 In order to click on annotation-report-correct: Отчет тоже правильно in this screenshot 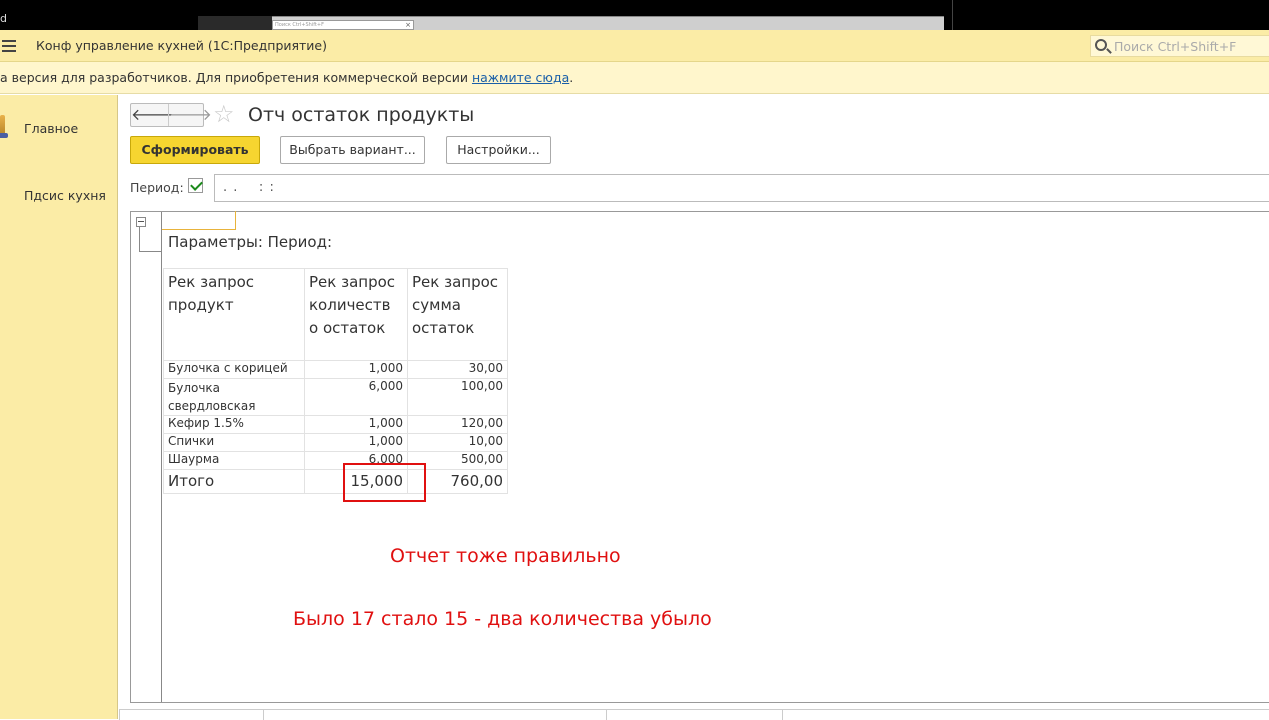, I will do `click(505, 556)`.